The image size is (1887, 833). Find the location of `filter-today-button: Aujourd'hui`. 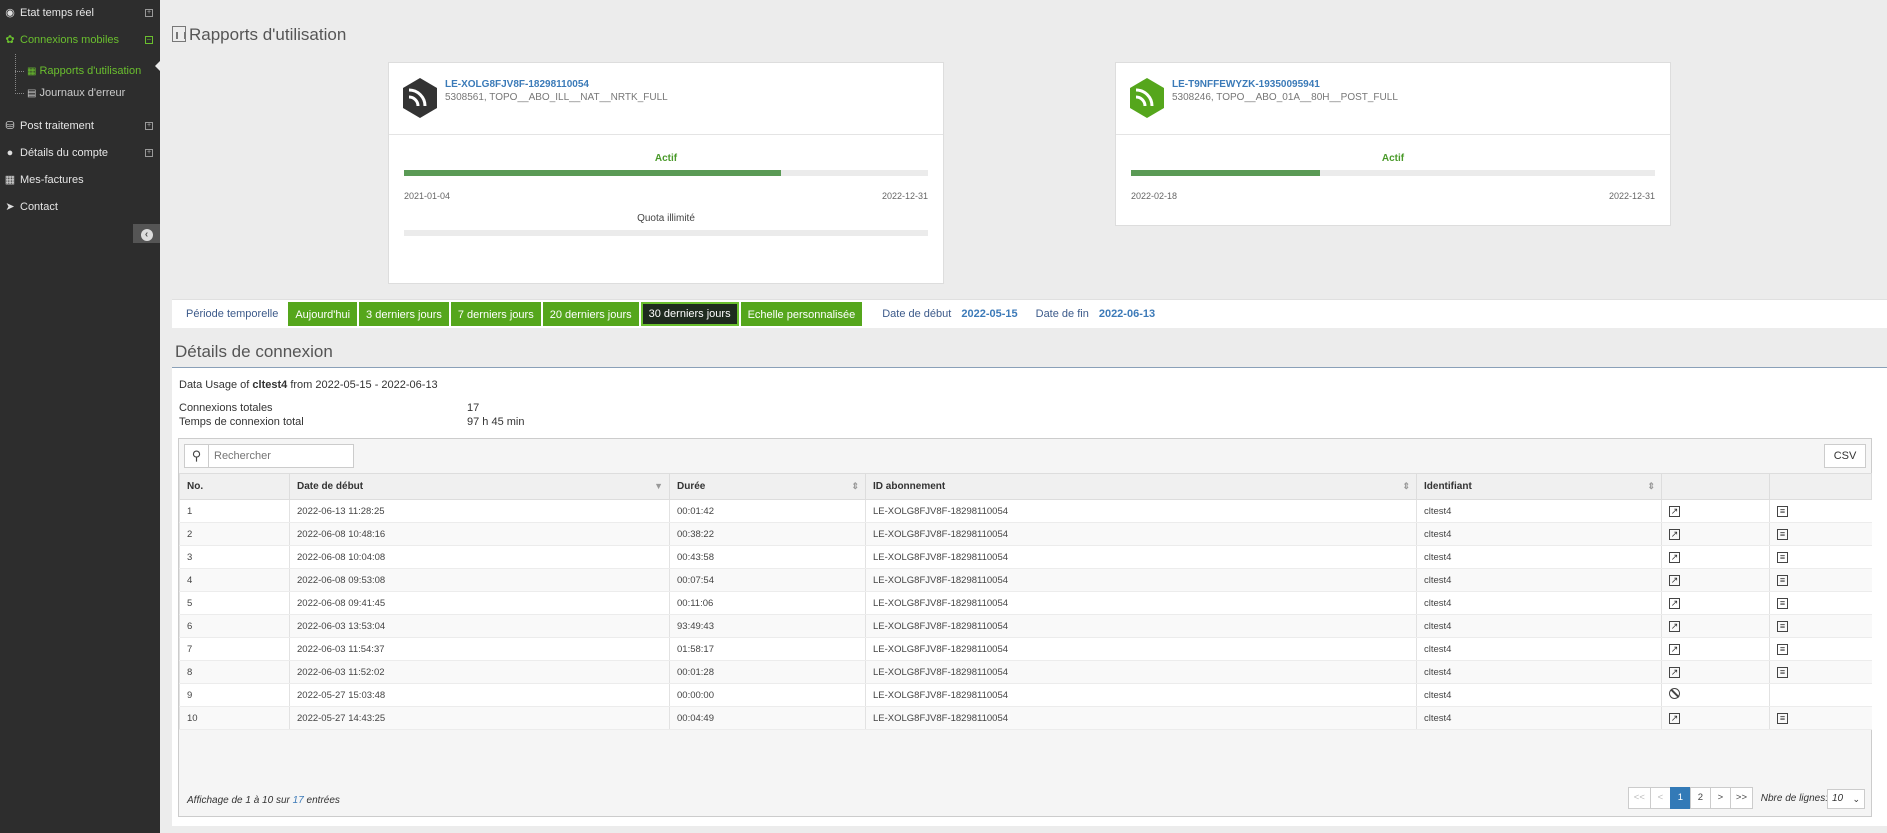

filter-today-button: Aujourd'hui is located at coordinates (323, 314).